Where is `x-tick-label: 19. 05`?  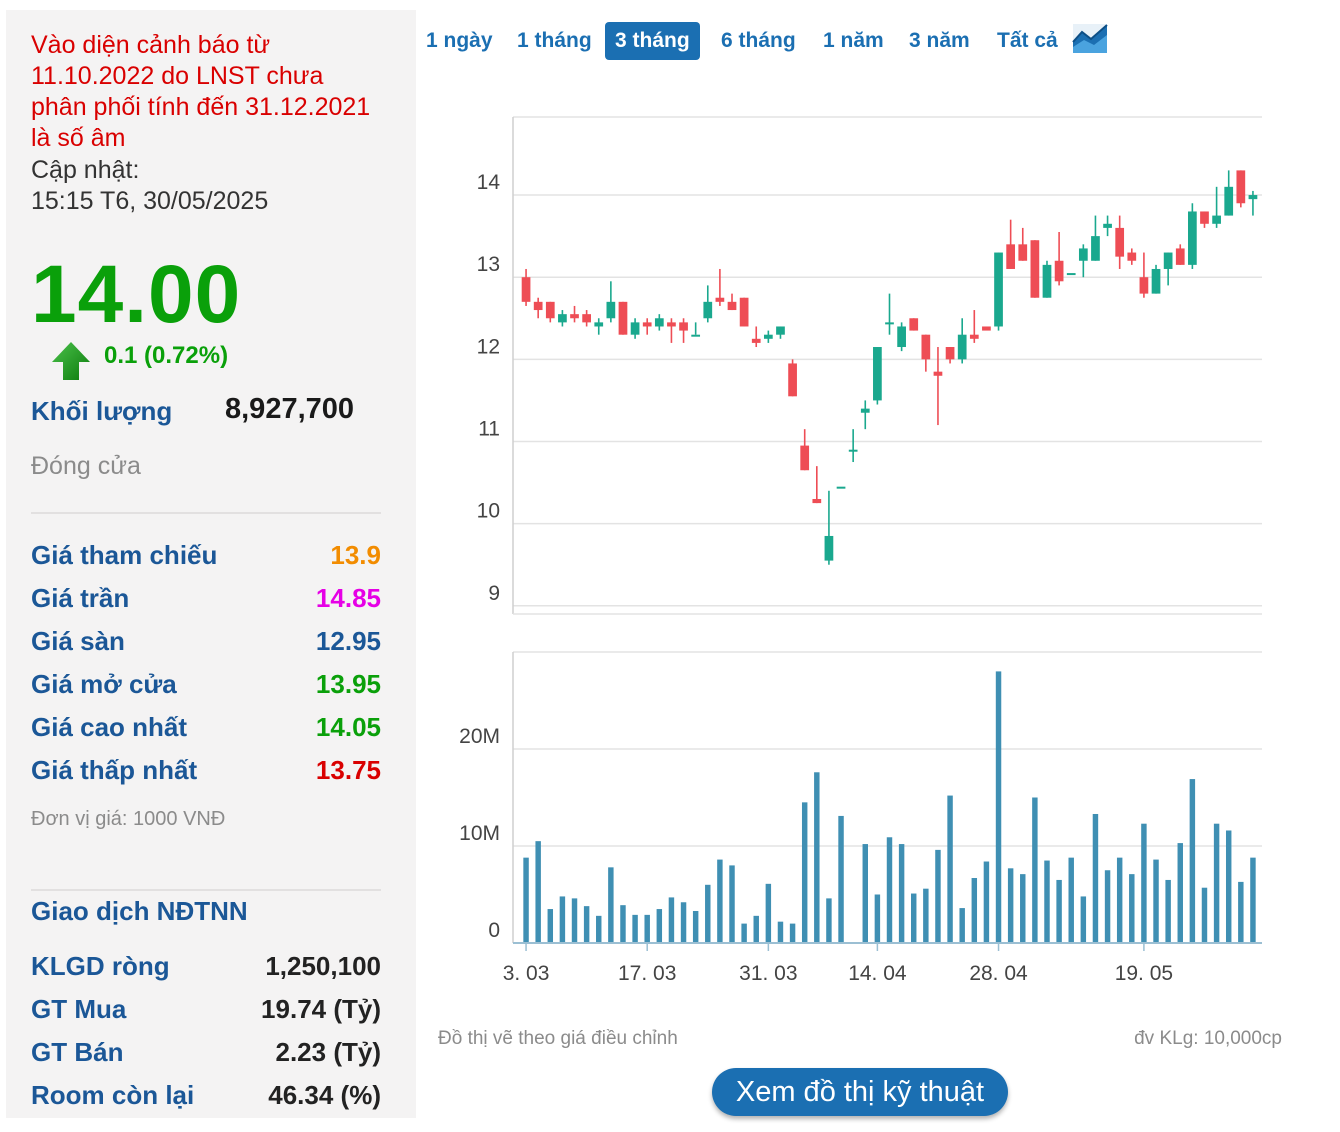
x-tick-label: 19. 05 is located at coordinates (1144, 973).